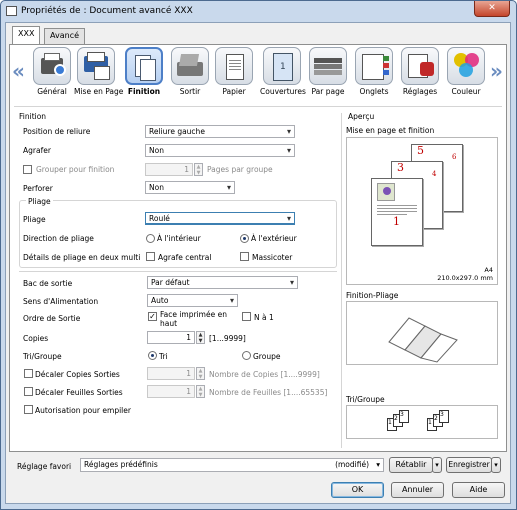 The height and width of the screenshot is (510, 517). Describe the element at coordinates (246, 355) in the screenshot. I see `groupe-radio` at that location.